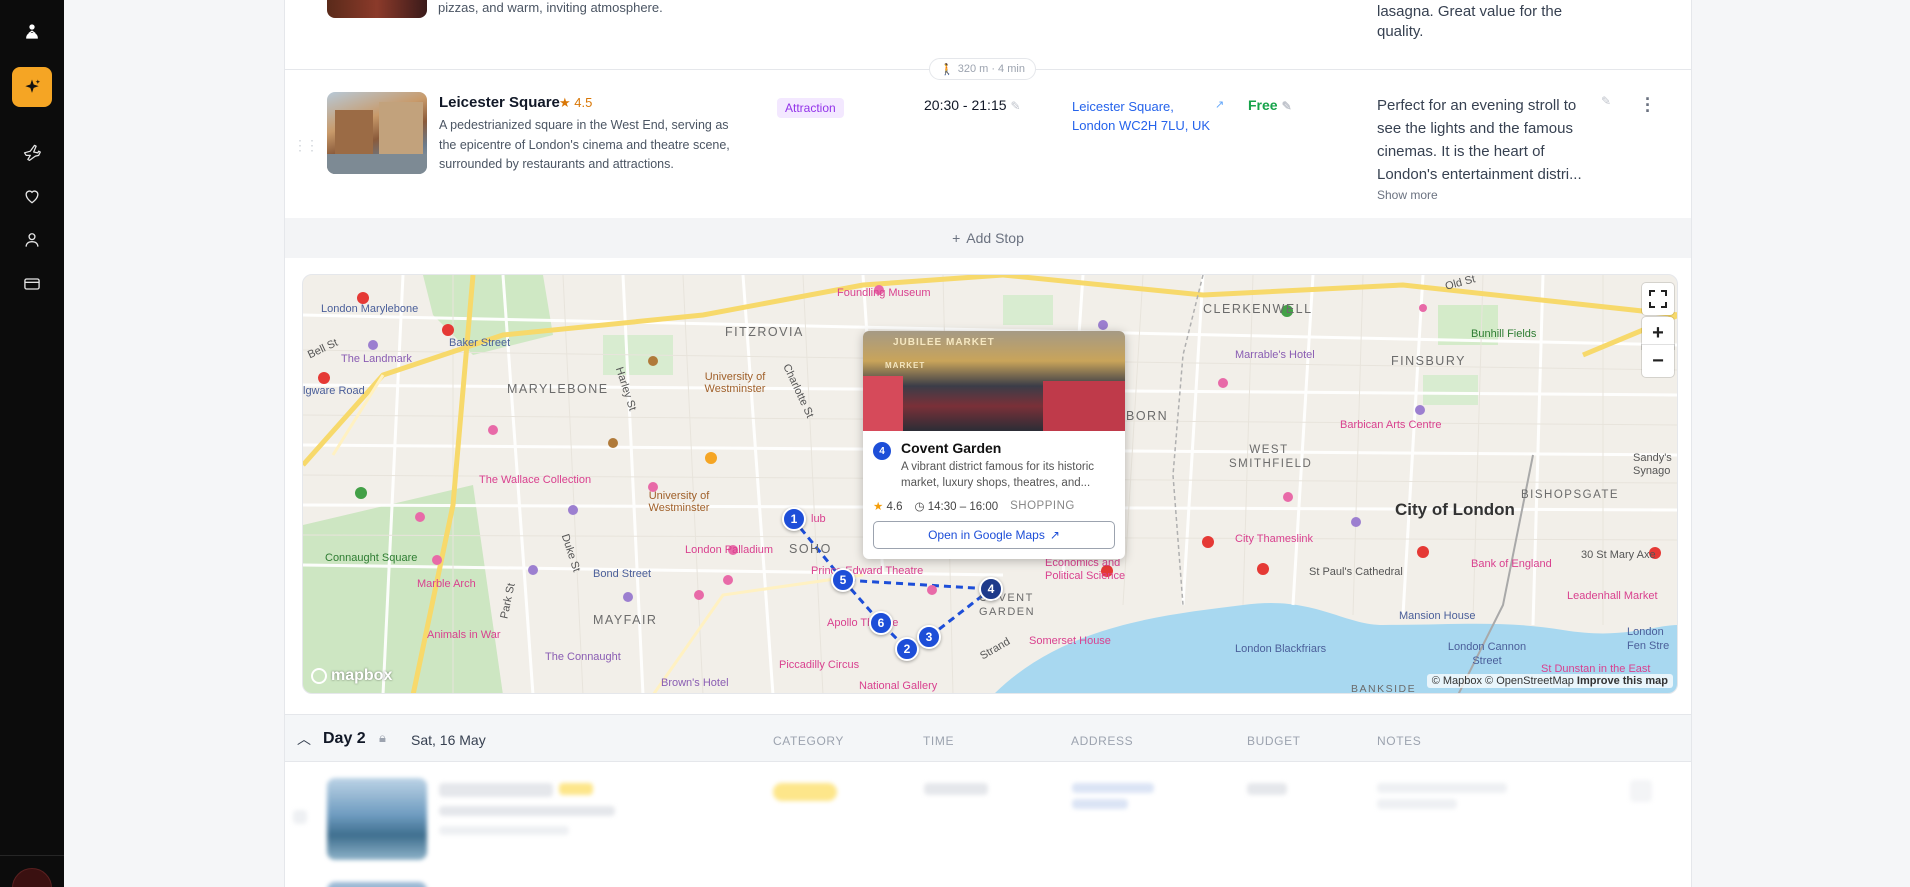 The width and height of the screenshot is (1910, 887). I want to click on stop-address-link: Leicester Square, London WC2H 7LU, UK, so click(1142, 116).